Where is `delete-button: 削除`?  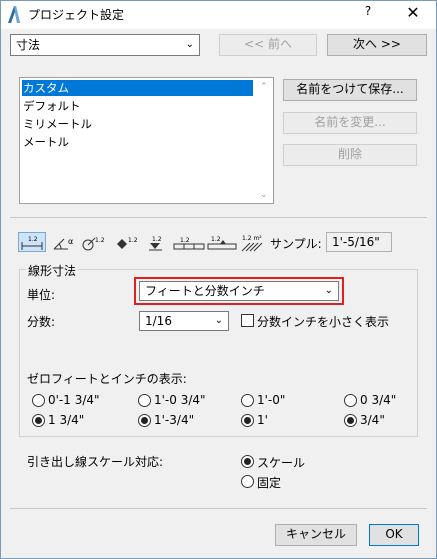
delete-button: 削除 is located at coordinates (350, 155).